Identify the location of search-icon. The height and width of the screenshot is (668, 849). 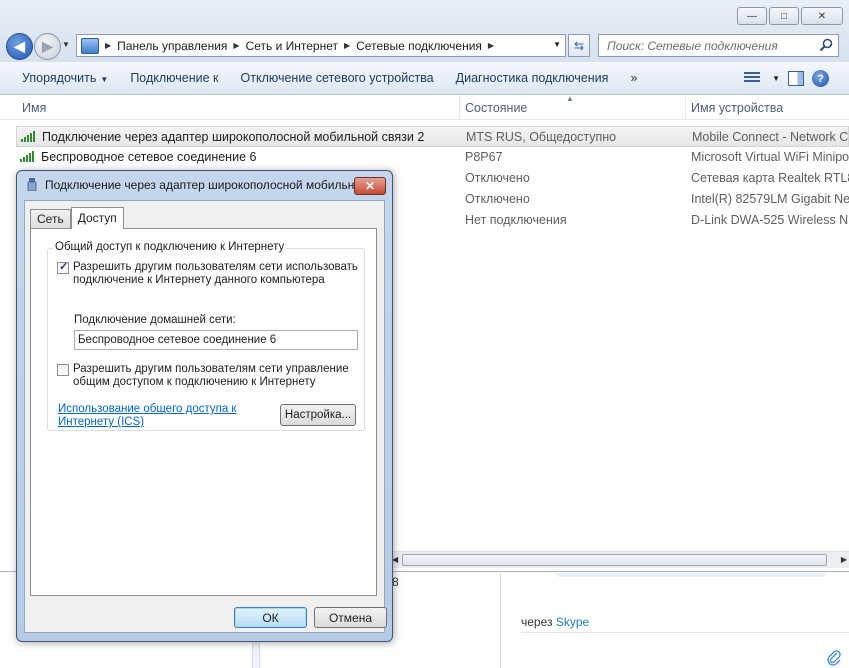
(826, 45).